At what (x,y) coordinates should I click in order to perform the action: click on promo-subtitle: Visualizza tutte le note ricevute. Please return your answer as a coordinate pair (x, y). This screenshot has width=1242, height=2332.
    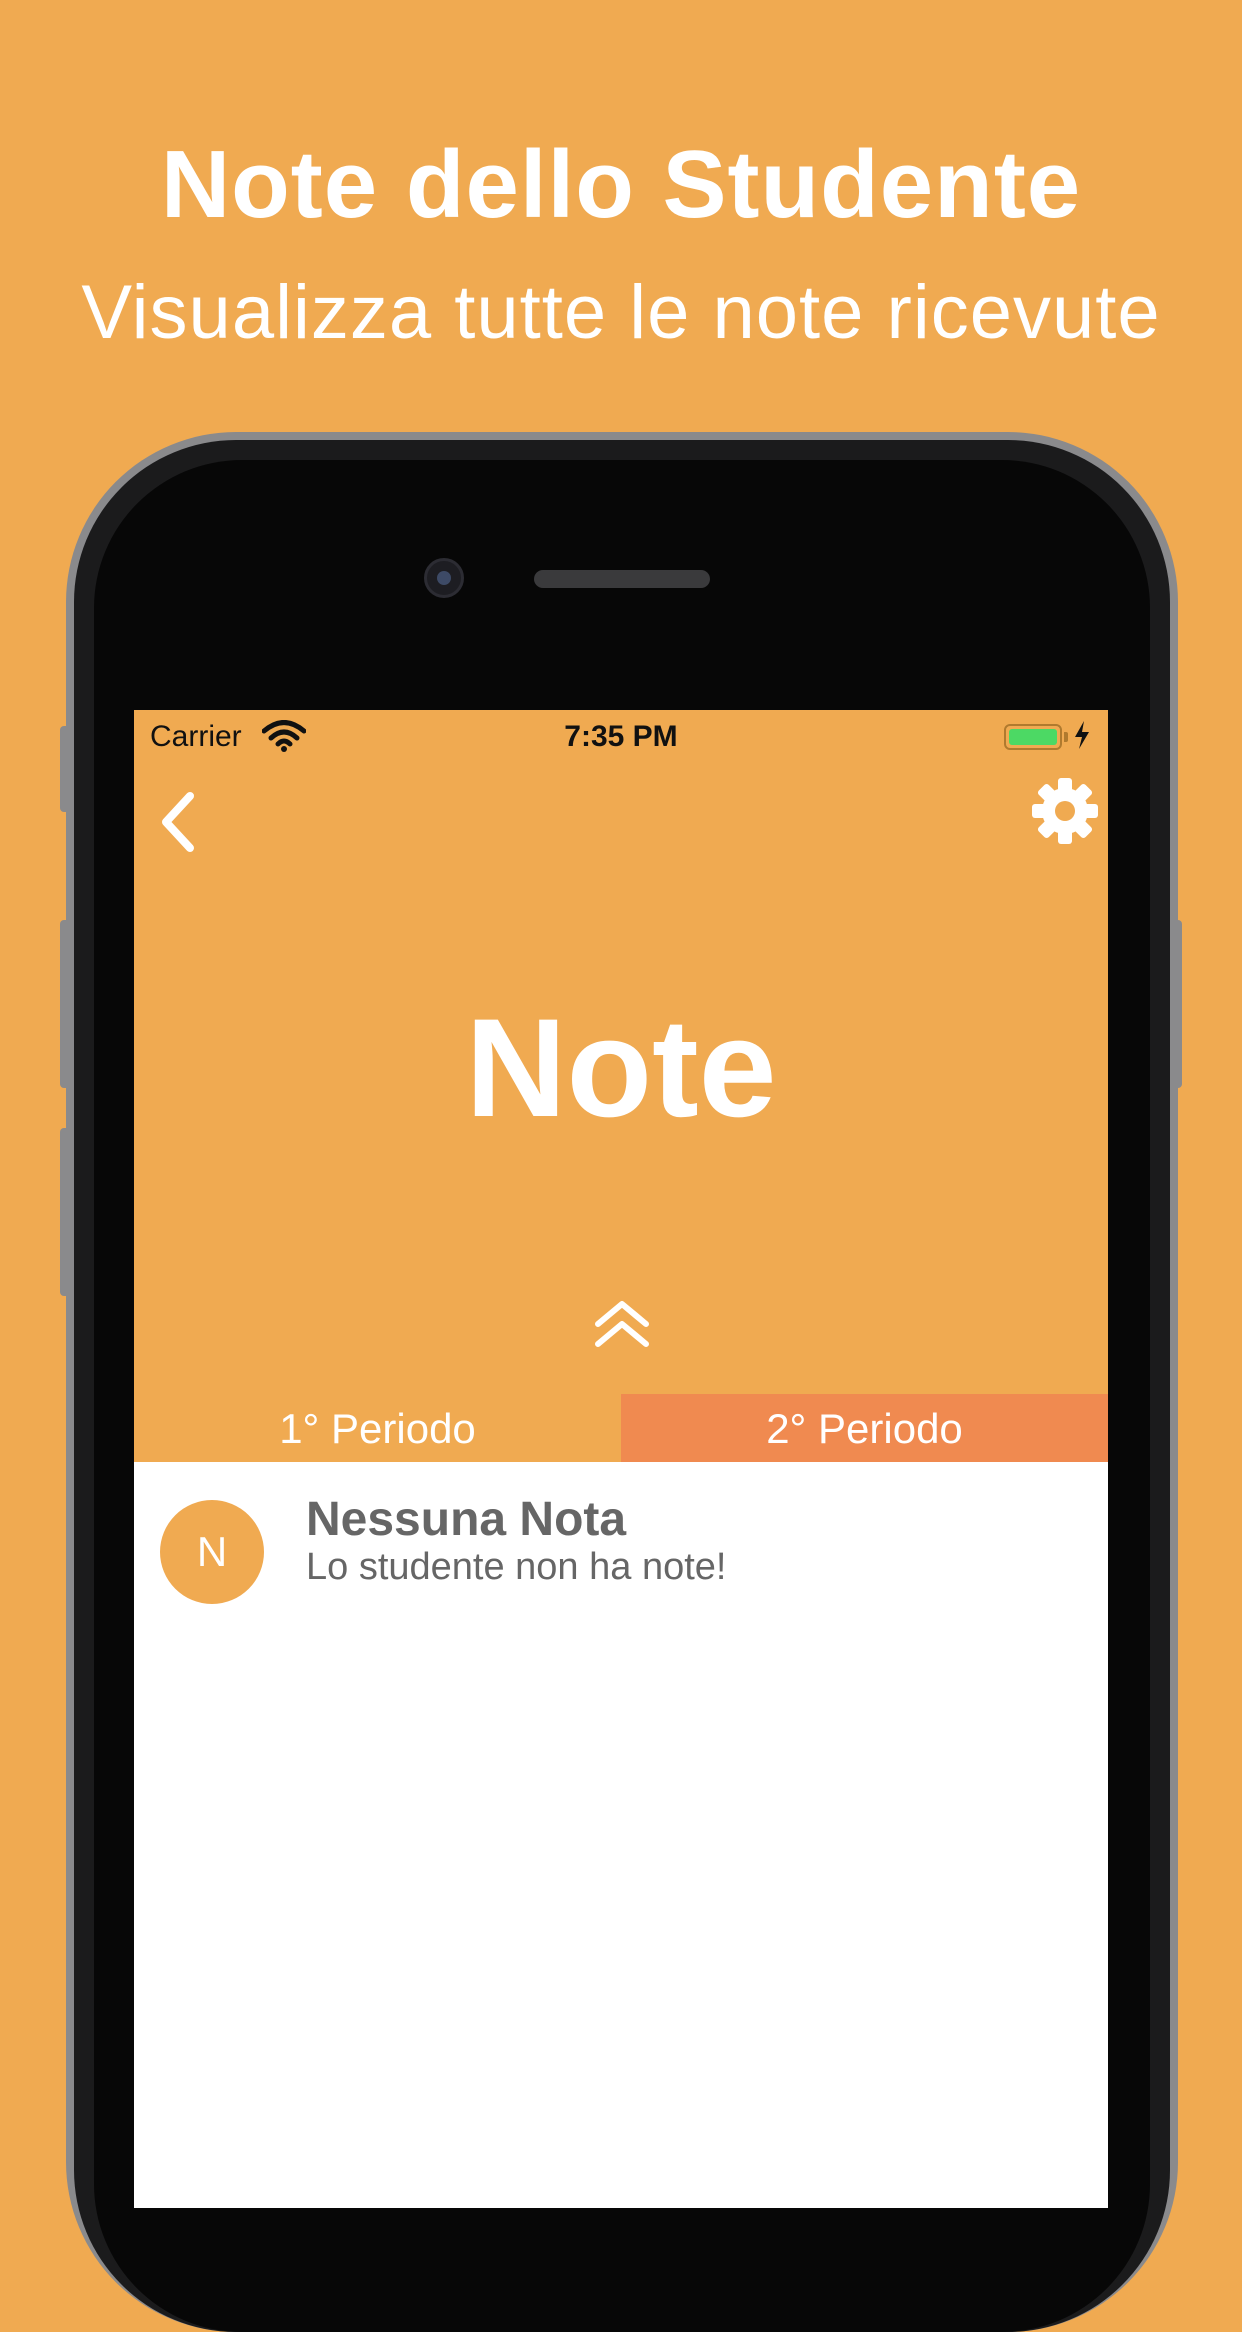
    Looking at the image, I should click on (621, 312).